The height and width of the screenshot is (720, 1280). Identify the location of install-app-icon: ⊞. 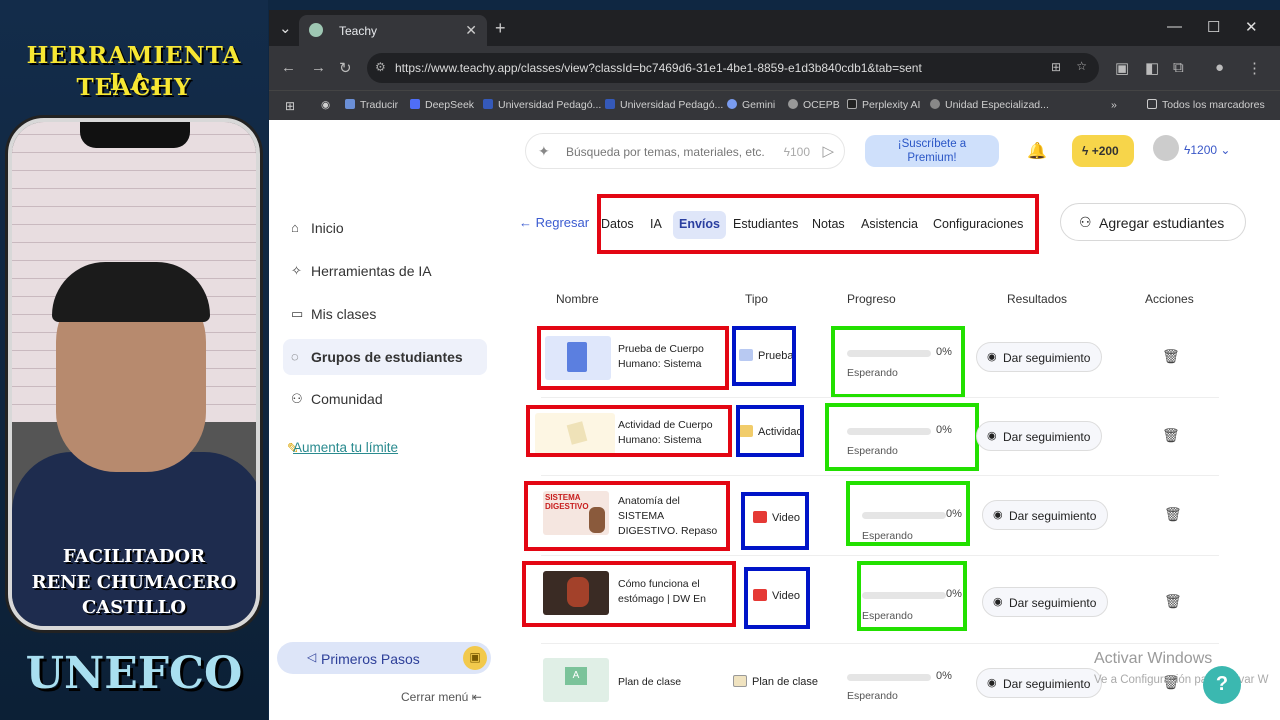
(1056, 67).